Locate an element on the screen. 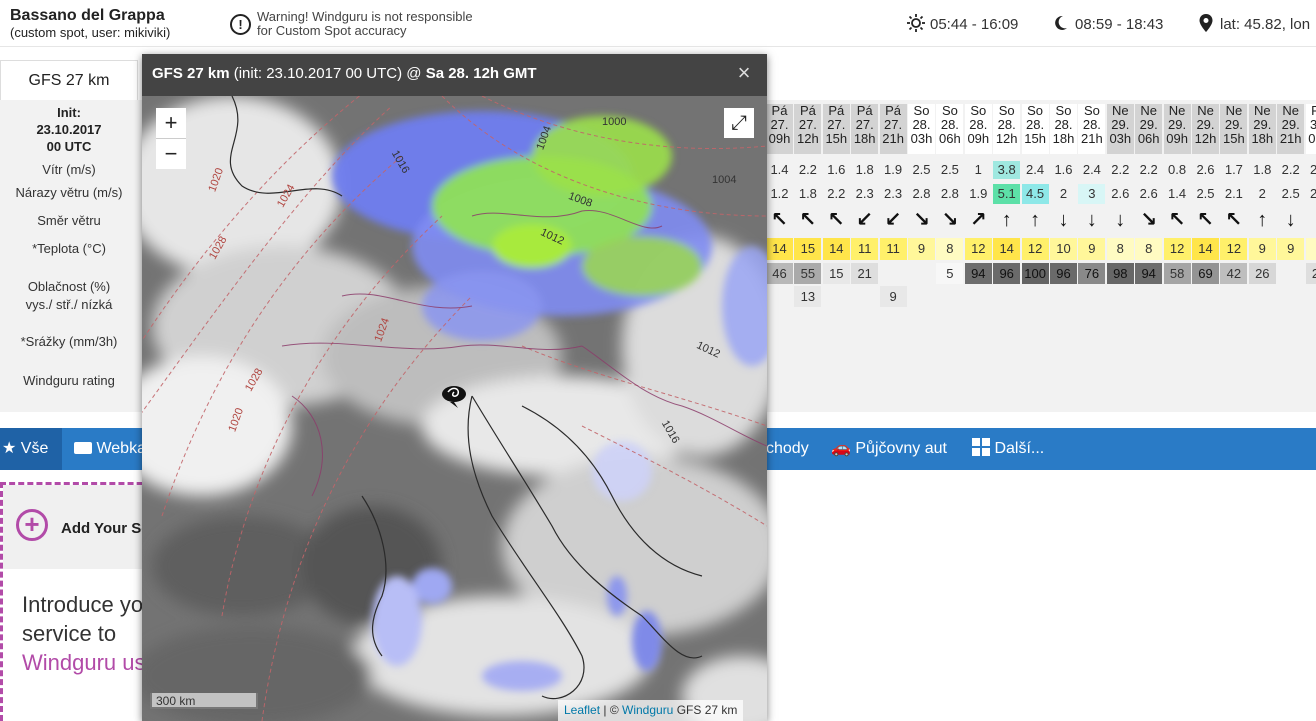  intro-line-2: service to is located at coordinates (69, 633).